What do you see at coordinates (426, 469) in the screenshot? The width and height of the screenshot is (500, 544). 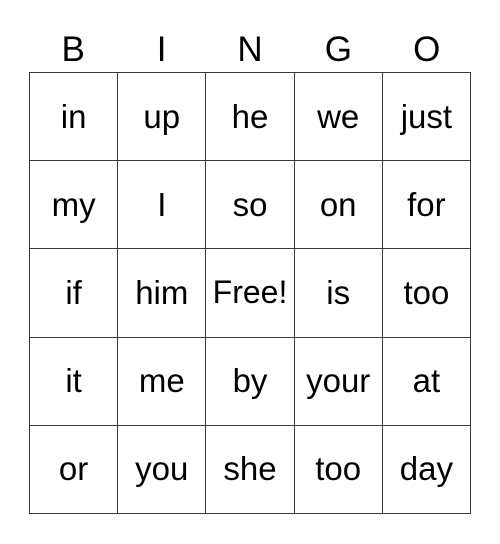 I see `bingo-cell: day` at bounding box center [426, 469].